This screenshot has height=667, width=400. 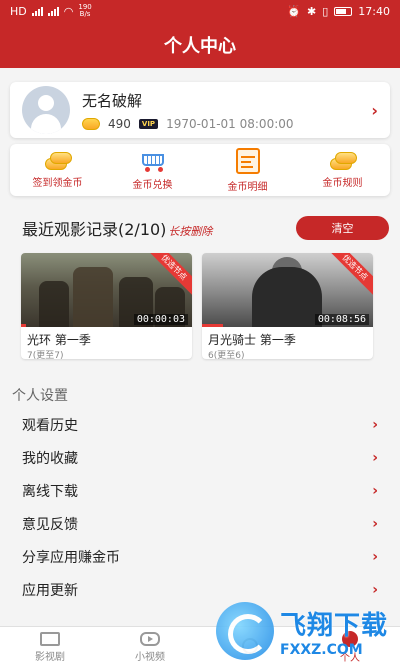 What do you see at coordinates (342, 228) in the screenshot?
I see `clear-history-button: 清空` at bounding box center [342, 228].